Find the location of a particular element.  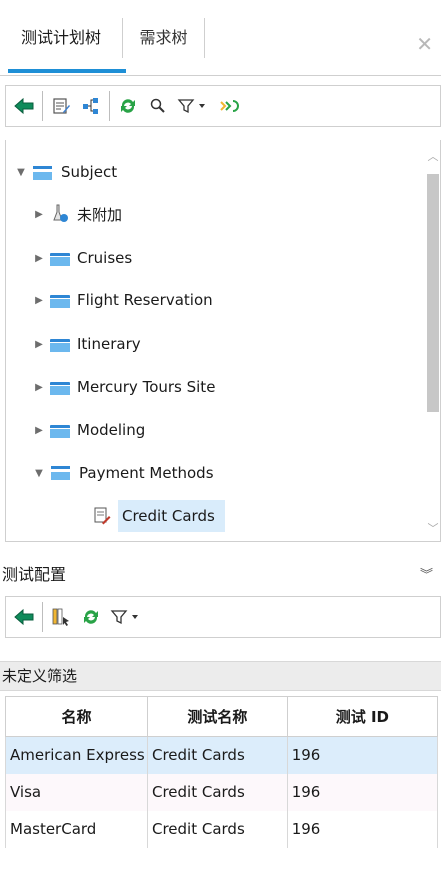

tree-toolbar is located at coordinates (223, 106).